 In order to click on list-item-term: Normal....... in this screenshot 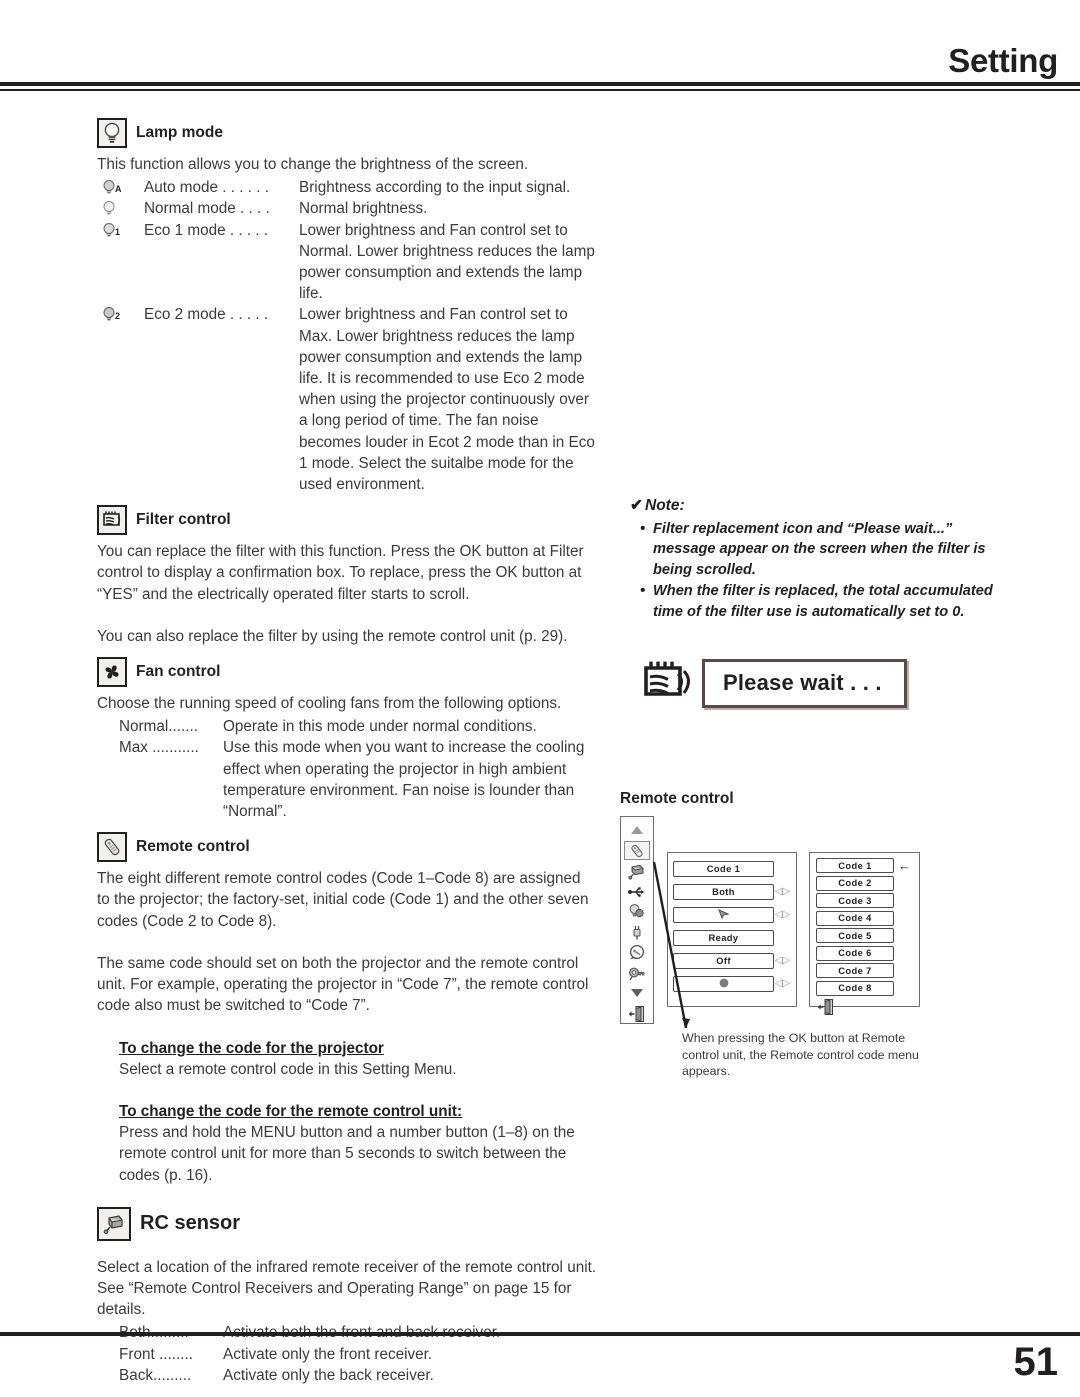, I will do `click(159, 727)`.